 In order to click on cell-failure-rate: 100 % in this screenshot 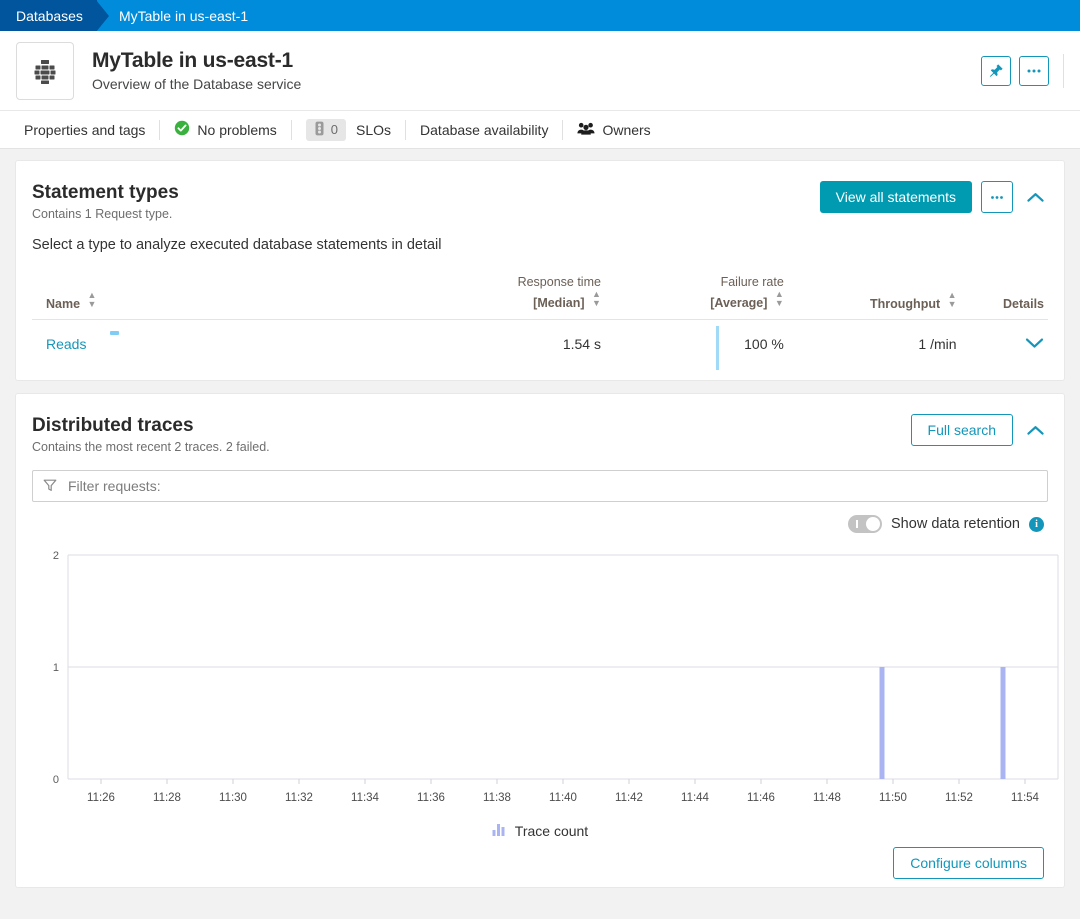, I will do `click(764, 344)`.